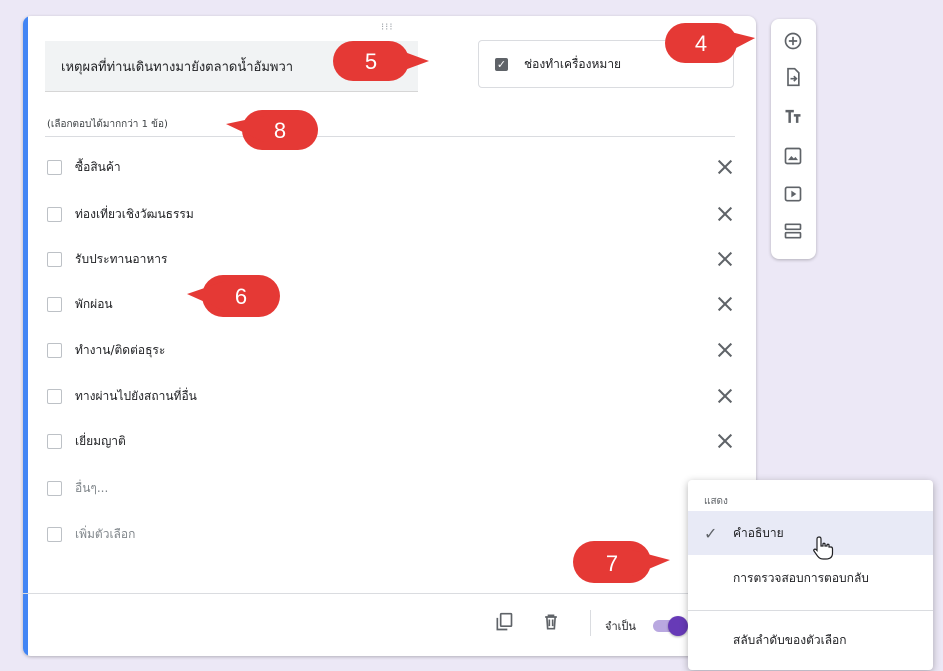 The image size is (943, 671). I want to click on callout-badge-7: 7, so click(621, 562).